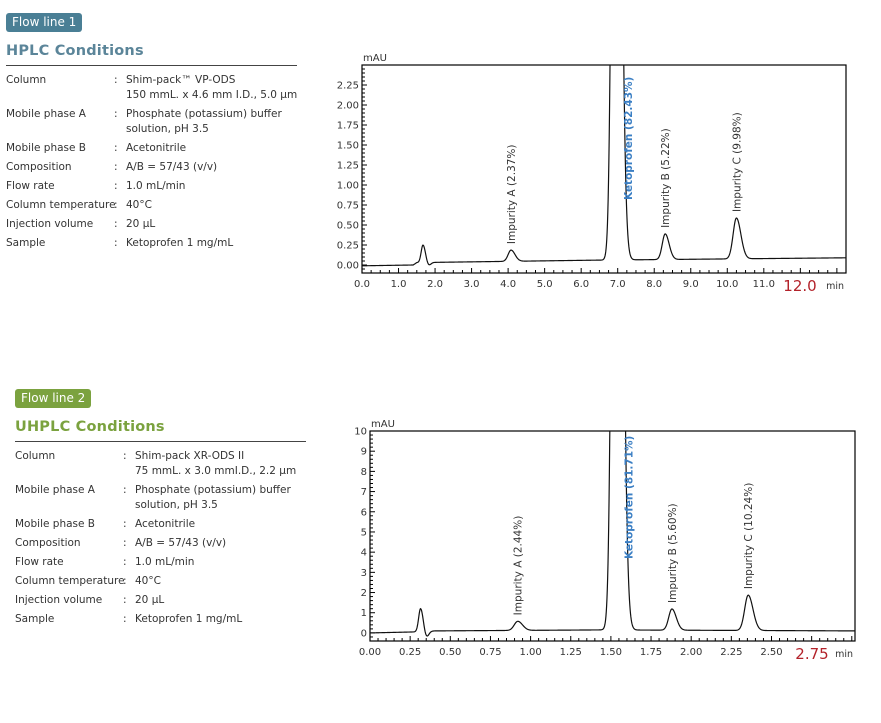 The width and height of the screenshot is (881, 723). What do you see at coordinates (348, 146) in the screenshot?
I see `y-tick-label: 1.50` at bounding box center [348, 146].